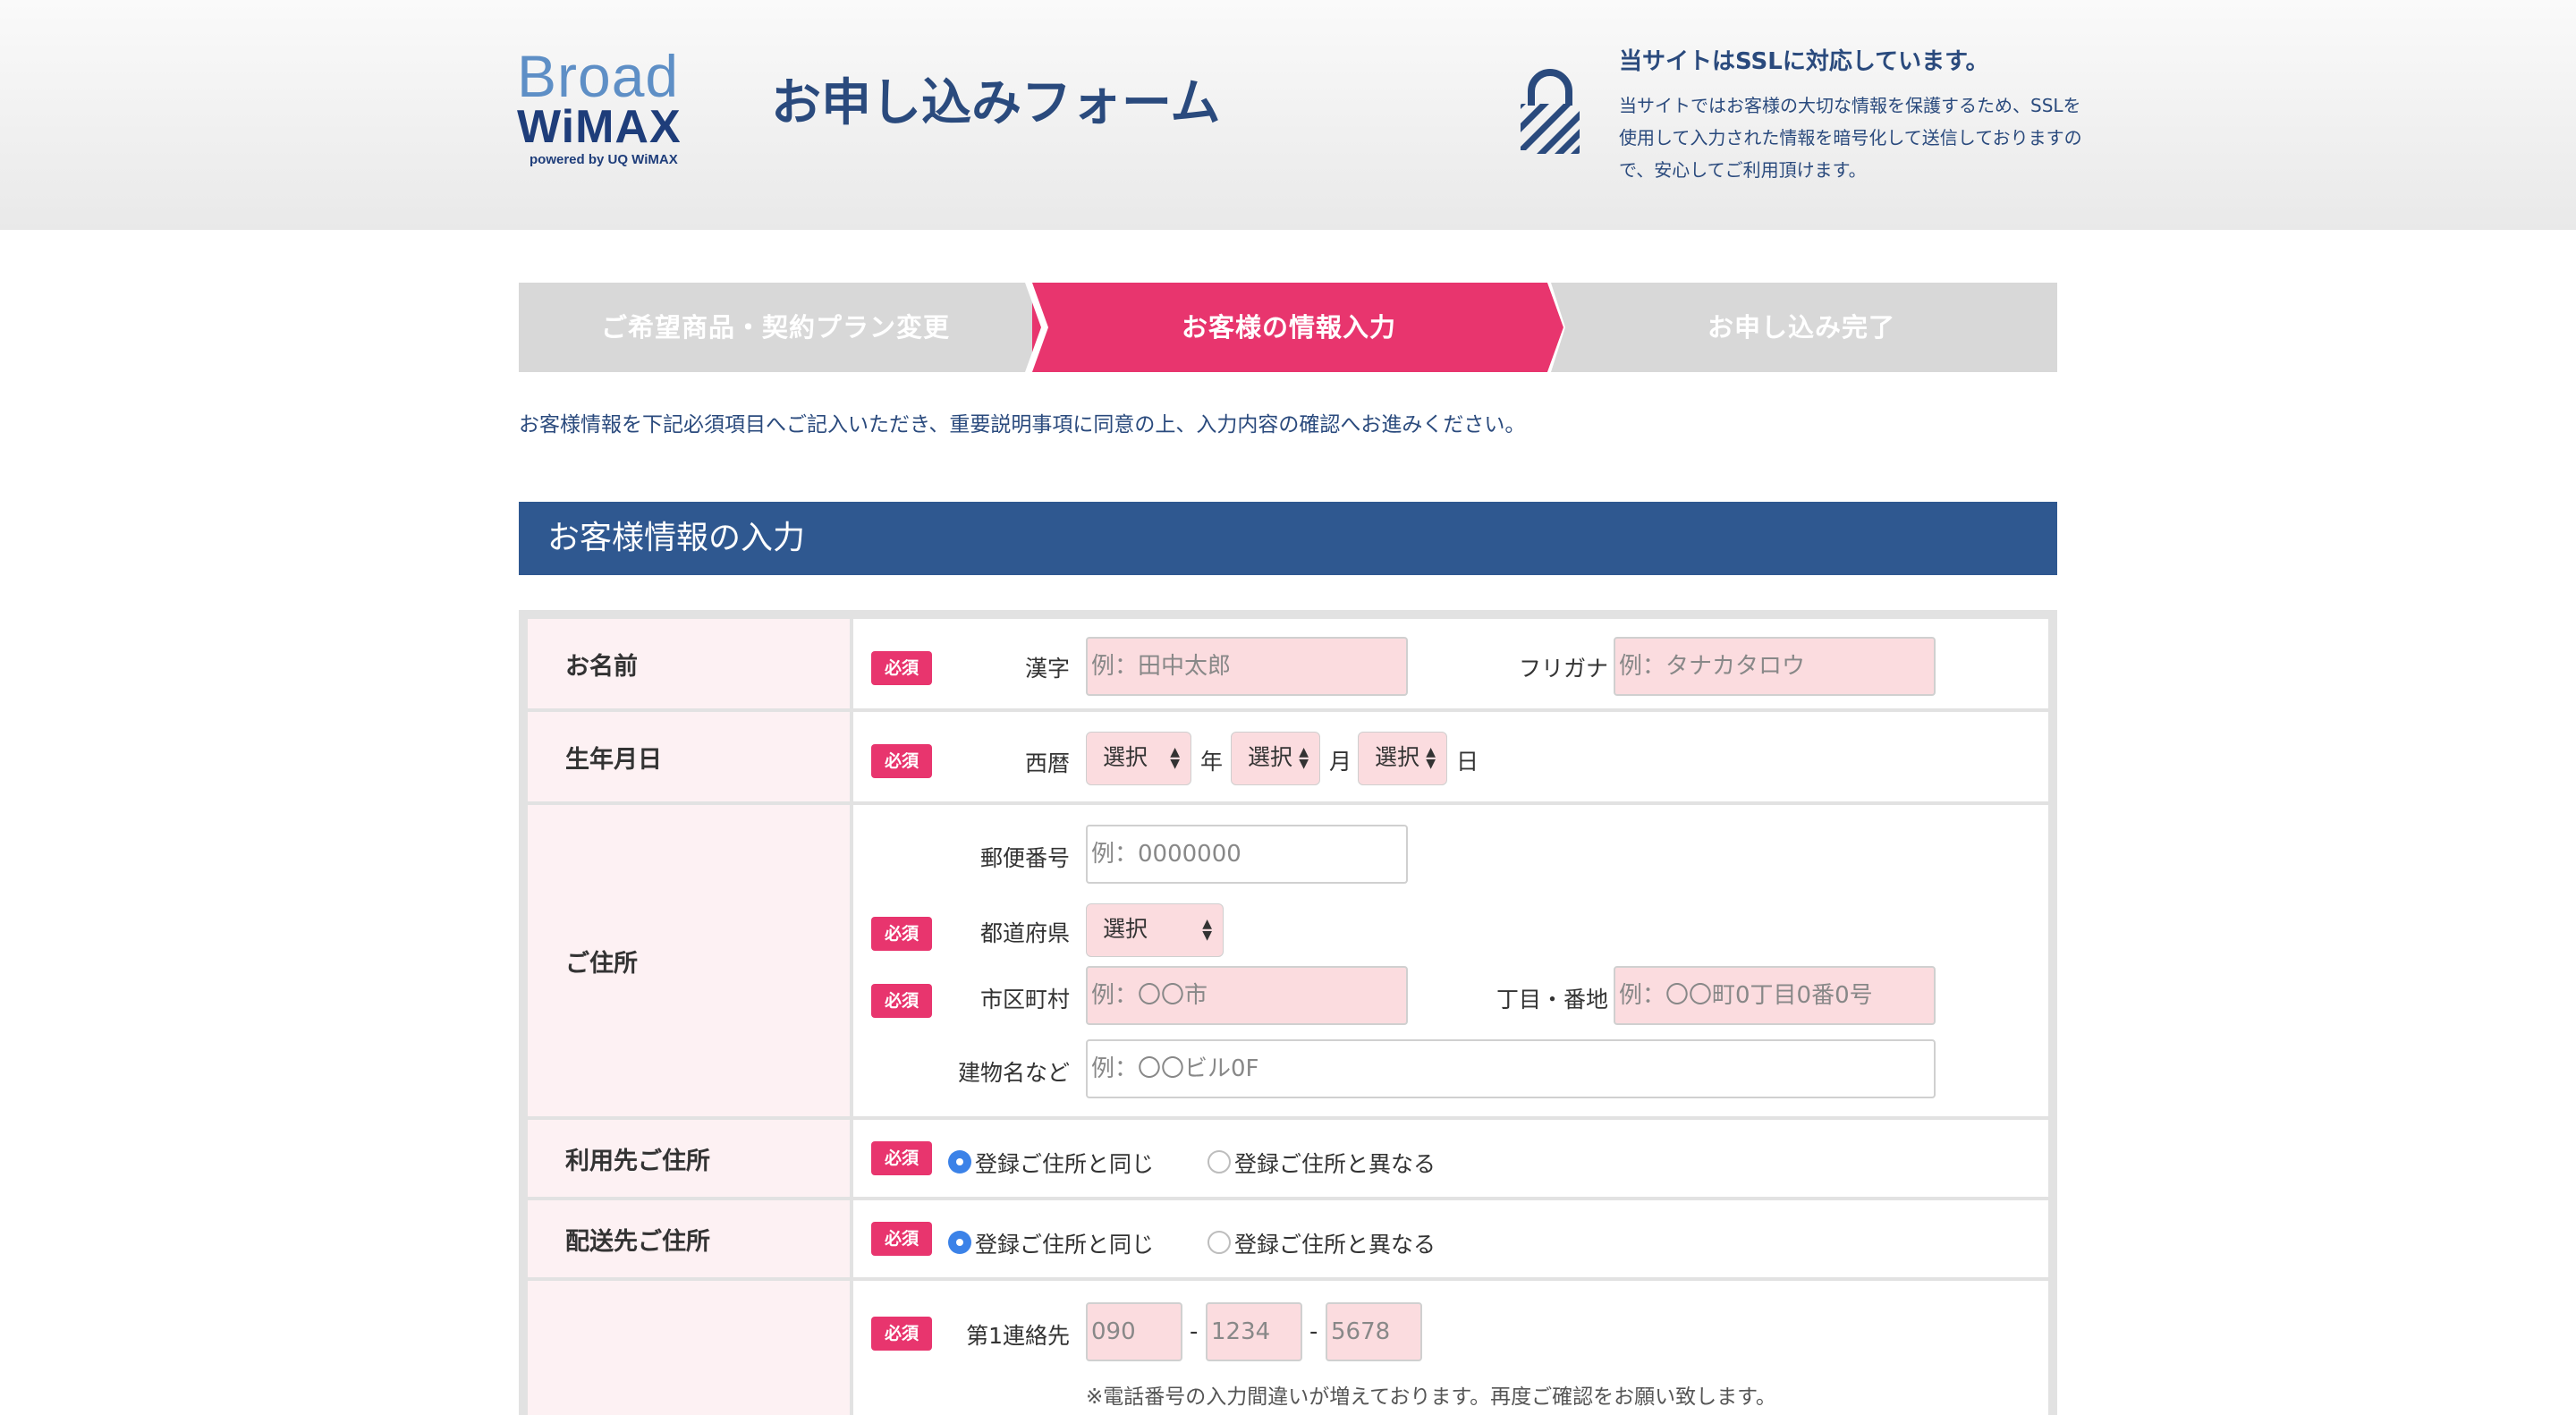 Image resolution: width=2576 pixels, height=1415 pixels. What do you see at coordinates (1247, 667) in the screenshot?
I see `kanji-name-input: 例：田中太郎` at bounding box center [1247, 667].